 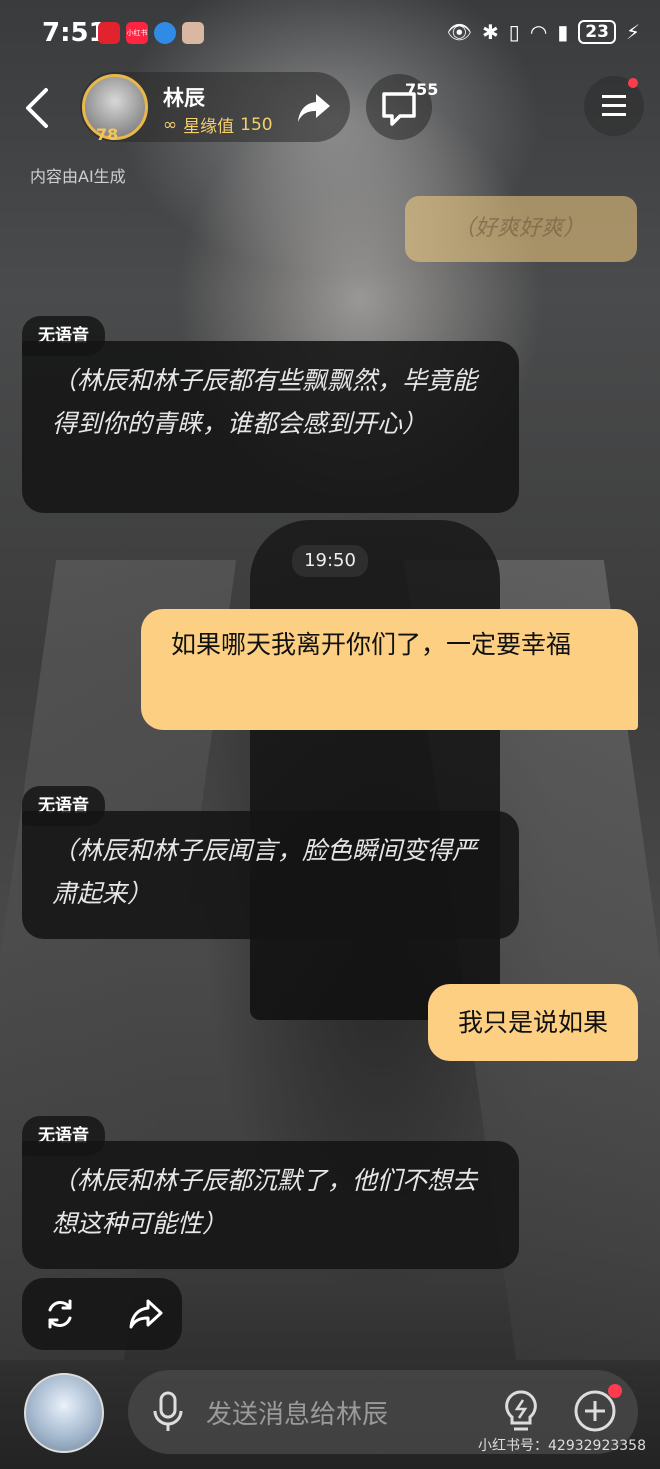 What do you see at coordinates (538, 32) in the screenshot?
I see `wifi-icon: ◠` at bounding box center [538, 32].